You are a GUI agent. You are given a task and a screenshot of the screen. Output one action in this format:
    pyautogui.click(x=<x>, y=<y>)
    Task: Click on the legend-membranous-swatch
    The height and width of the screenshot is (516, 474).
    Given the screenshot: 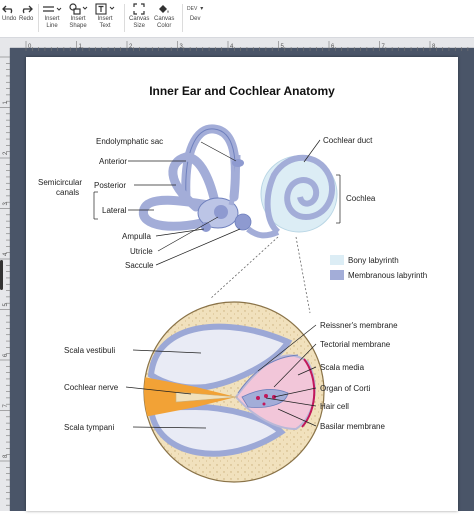 What is the action you would take?
    pyautogui.click(x=337, y=275)
    